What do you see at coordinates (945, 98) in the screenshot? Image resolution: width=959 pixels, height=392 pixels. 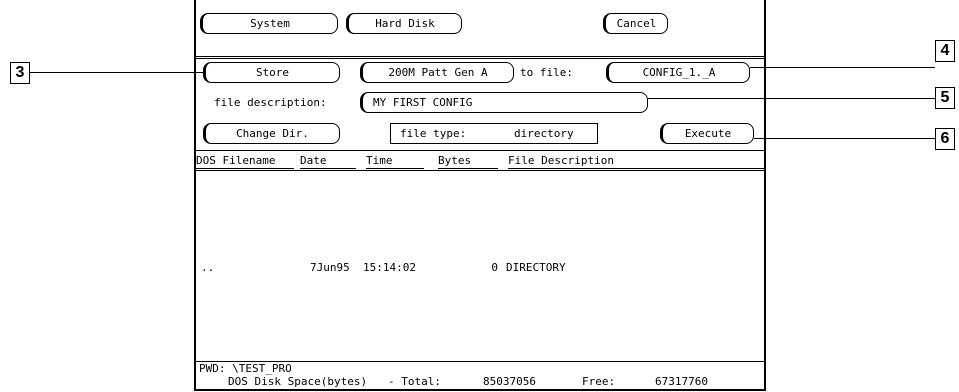 I see `callout-5: 5` at bounding box center [945, 98].